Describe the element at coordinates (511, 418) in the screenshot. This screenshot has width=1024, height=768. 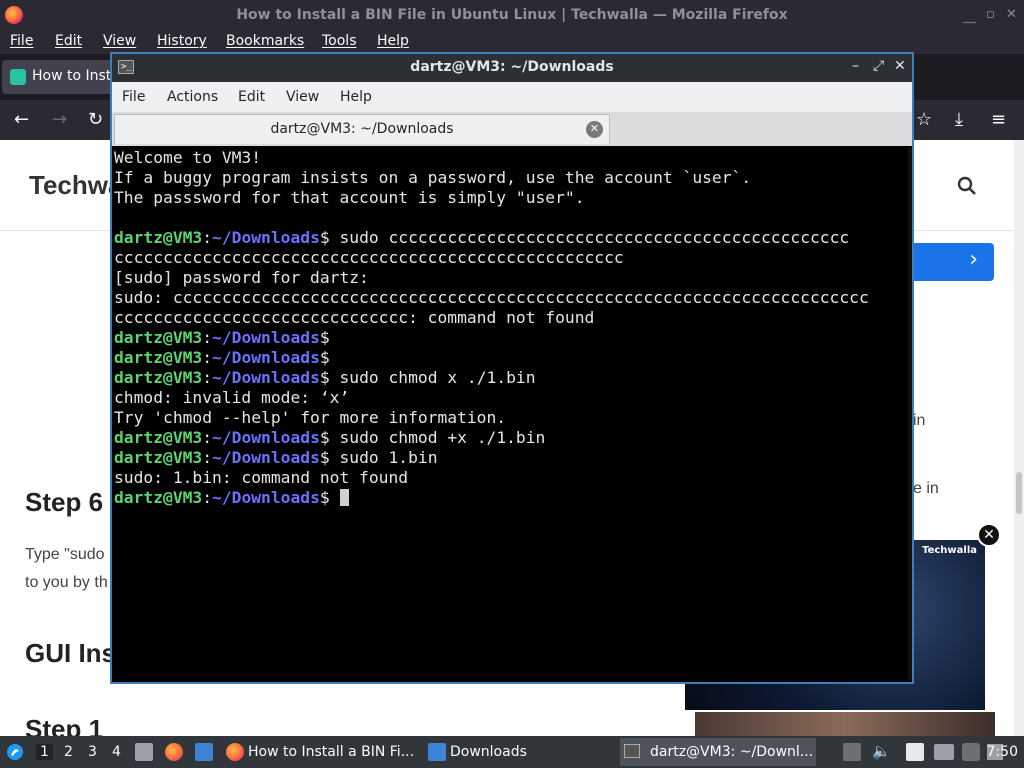
I see `terminal-line: Try 'chmod --help' for more information.` at that location.